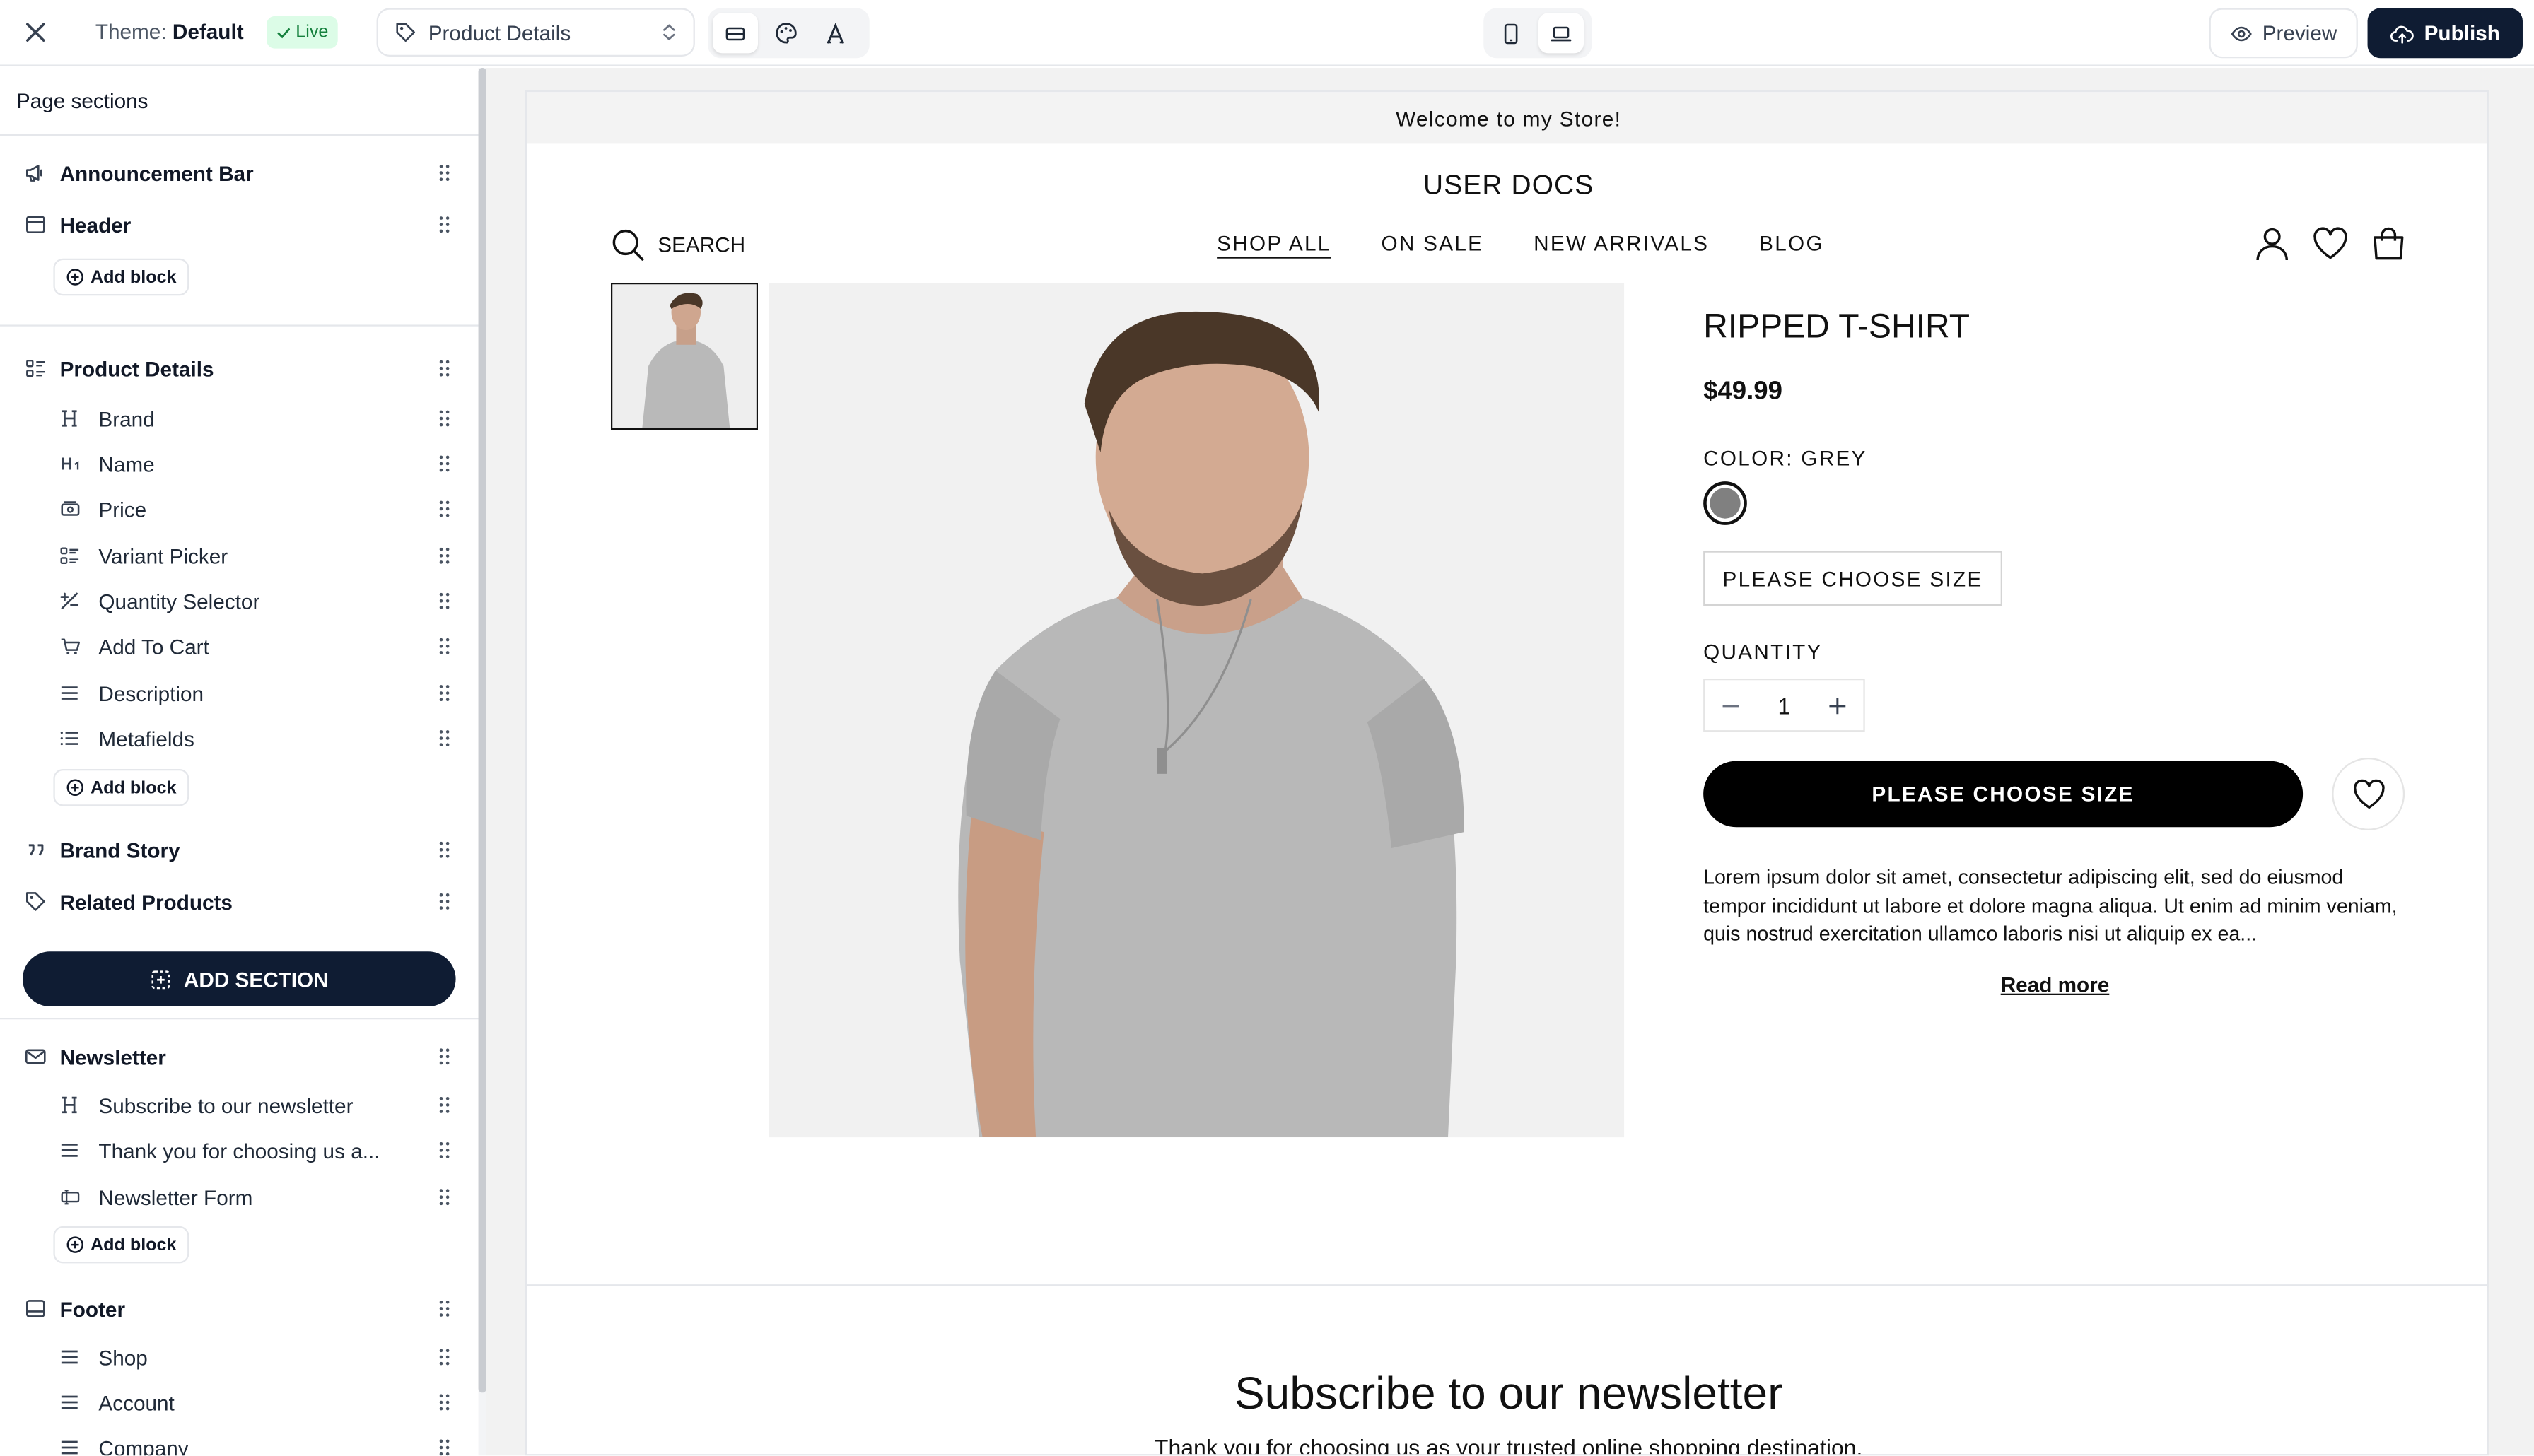 The image size is (2534, 1456). I want to click on add-to-wishlist-button, so click(2368, 793).